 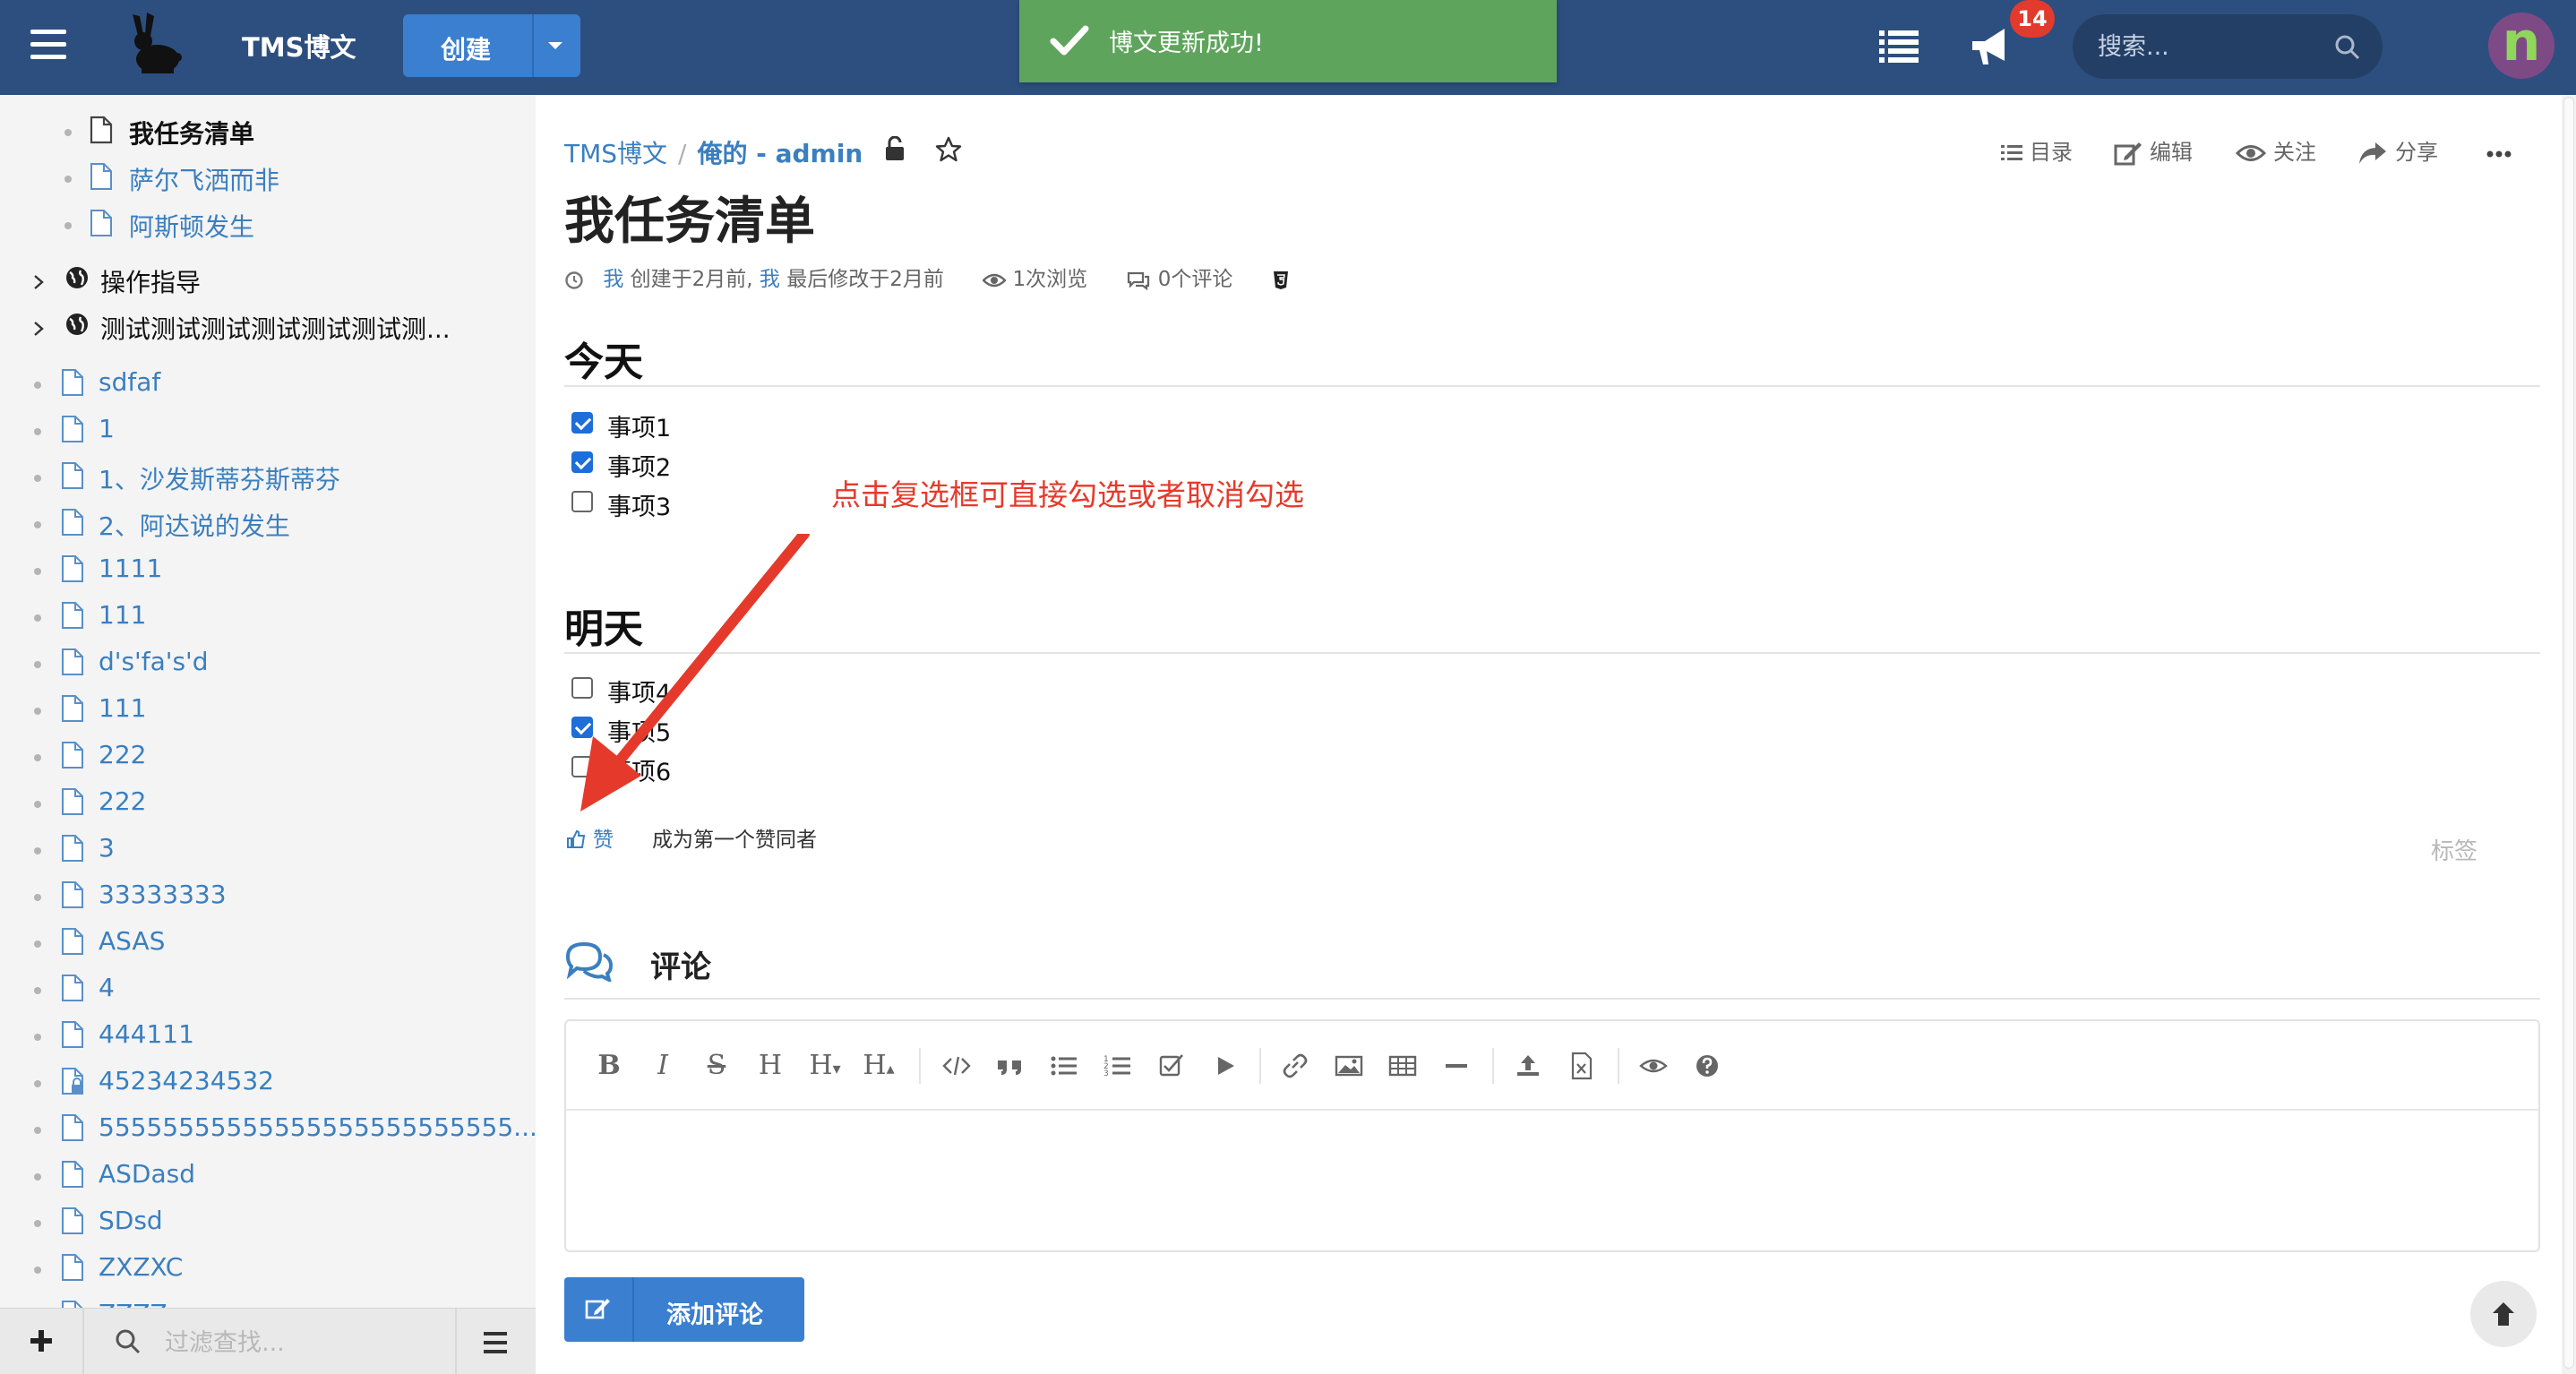 I want to click on html5-icon, so click(x=1281, y=280).